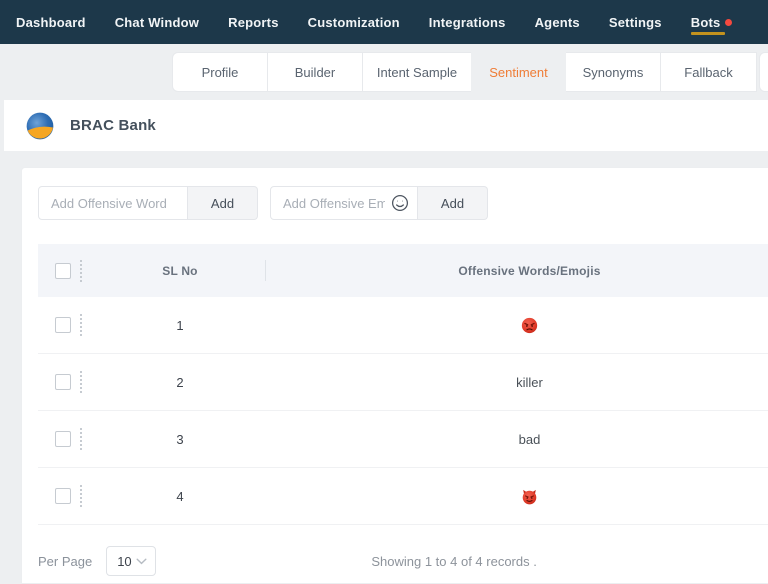 The image size is (768, 584). I want to click on tab-label: Synonyms, so click(613, 72).